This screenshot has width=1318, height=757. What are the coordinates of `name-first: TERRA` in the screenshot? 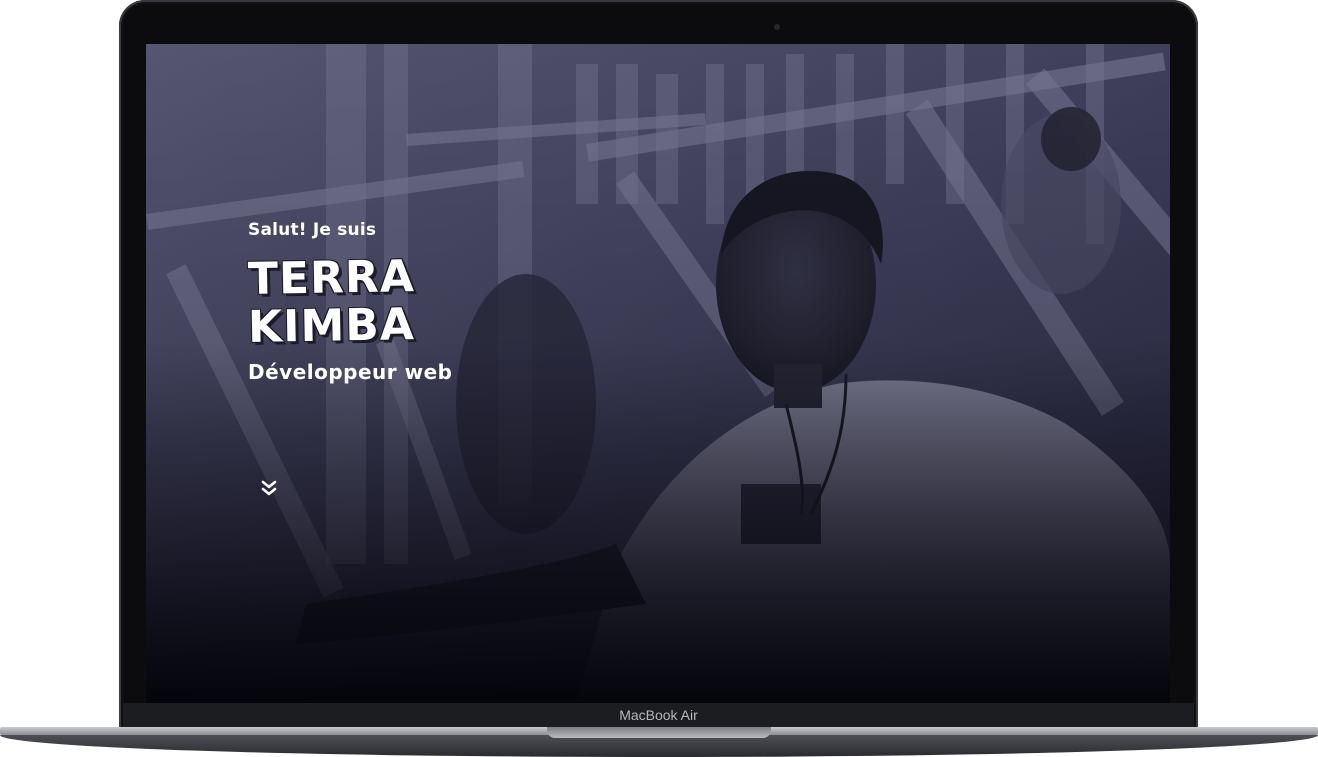 It's located at (331, 278).